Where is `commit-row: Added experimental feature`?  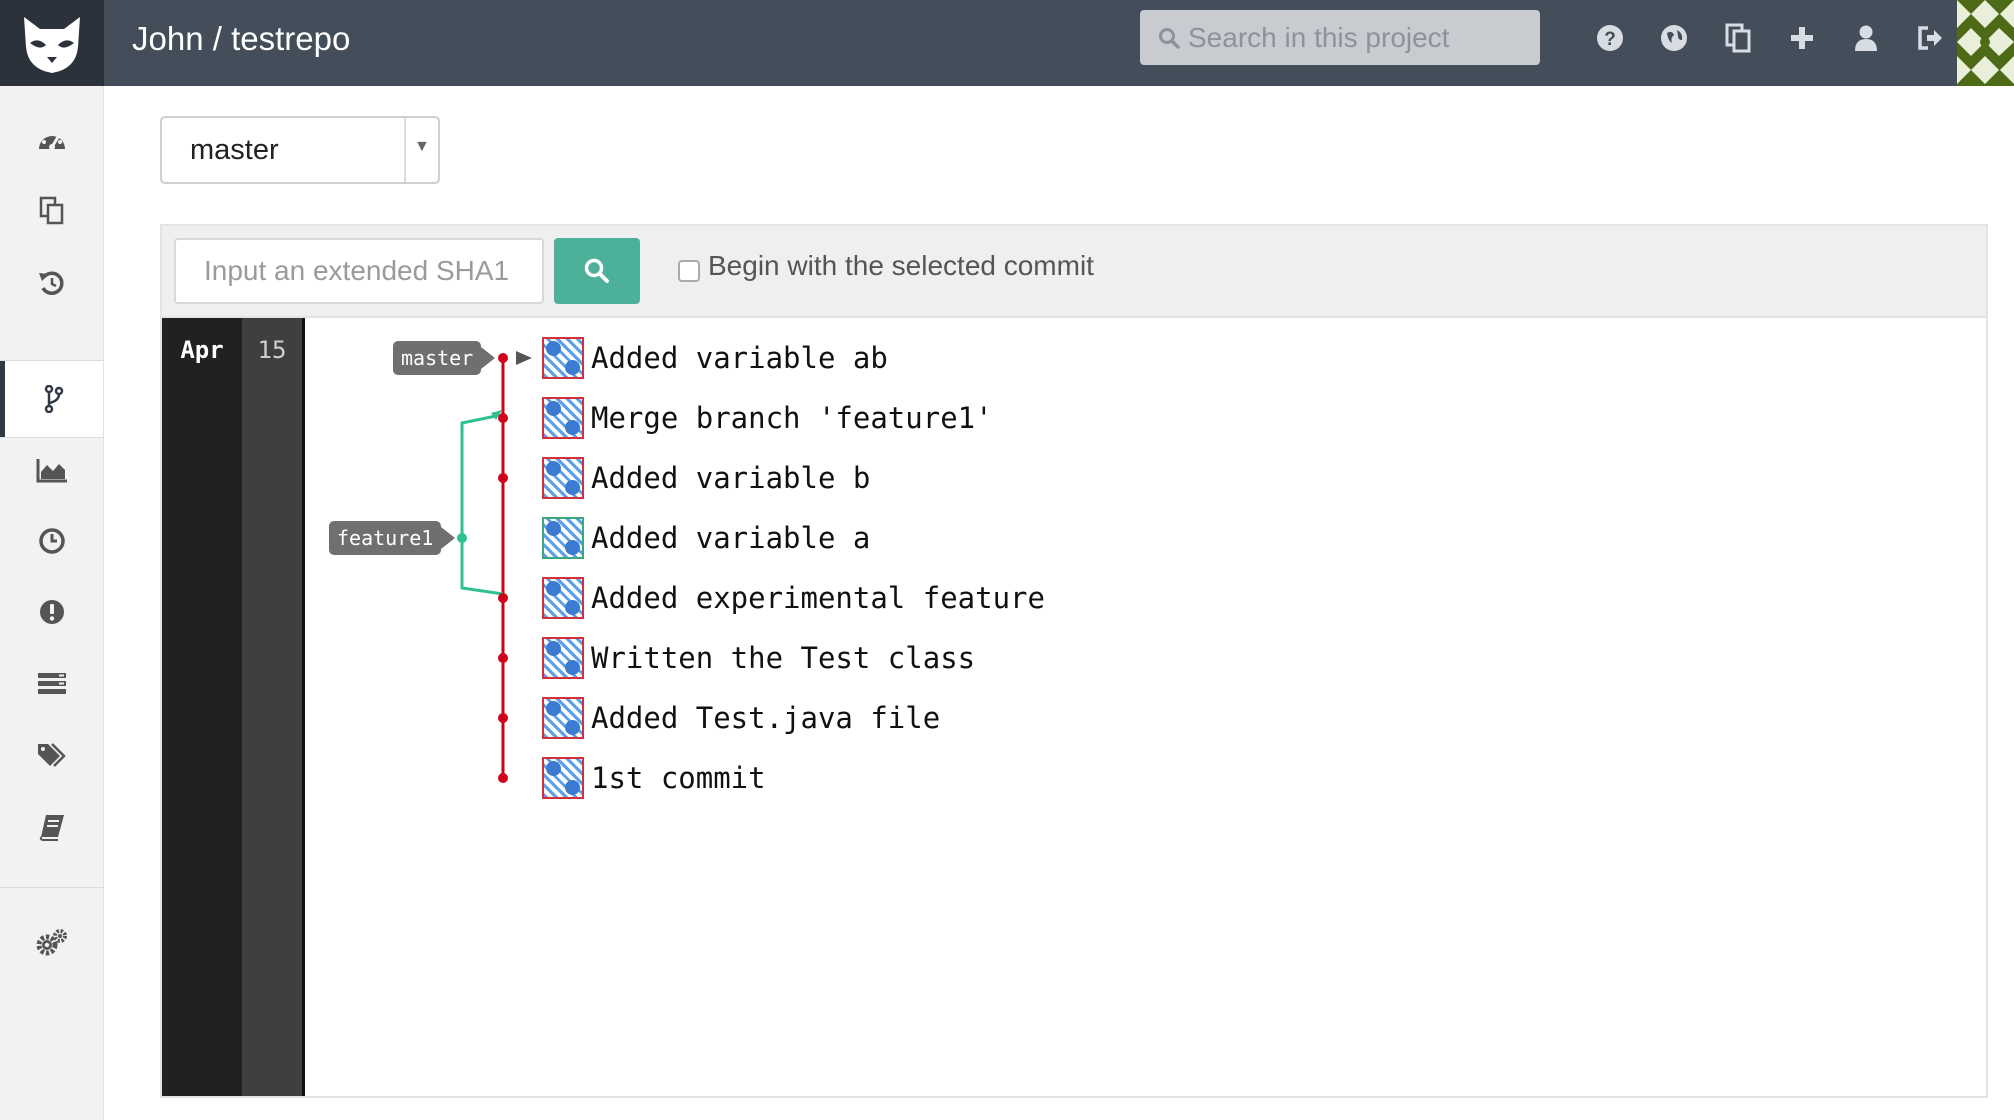
commit-row: Added experimental feature is located at coordinates (793, 598).